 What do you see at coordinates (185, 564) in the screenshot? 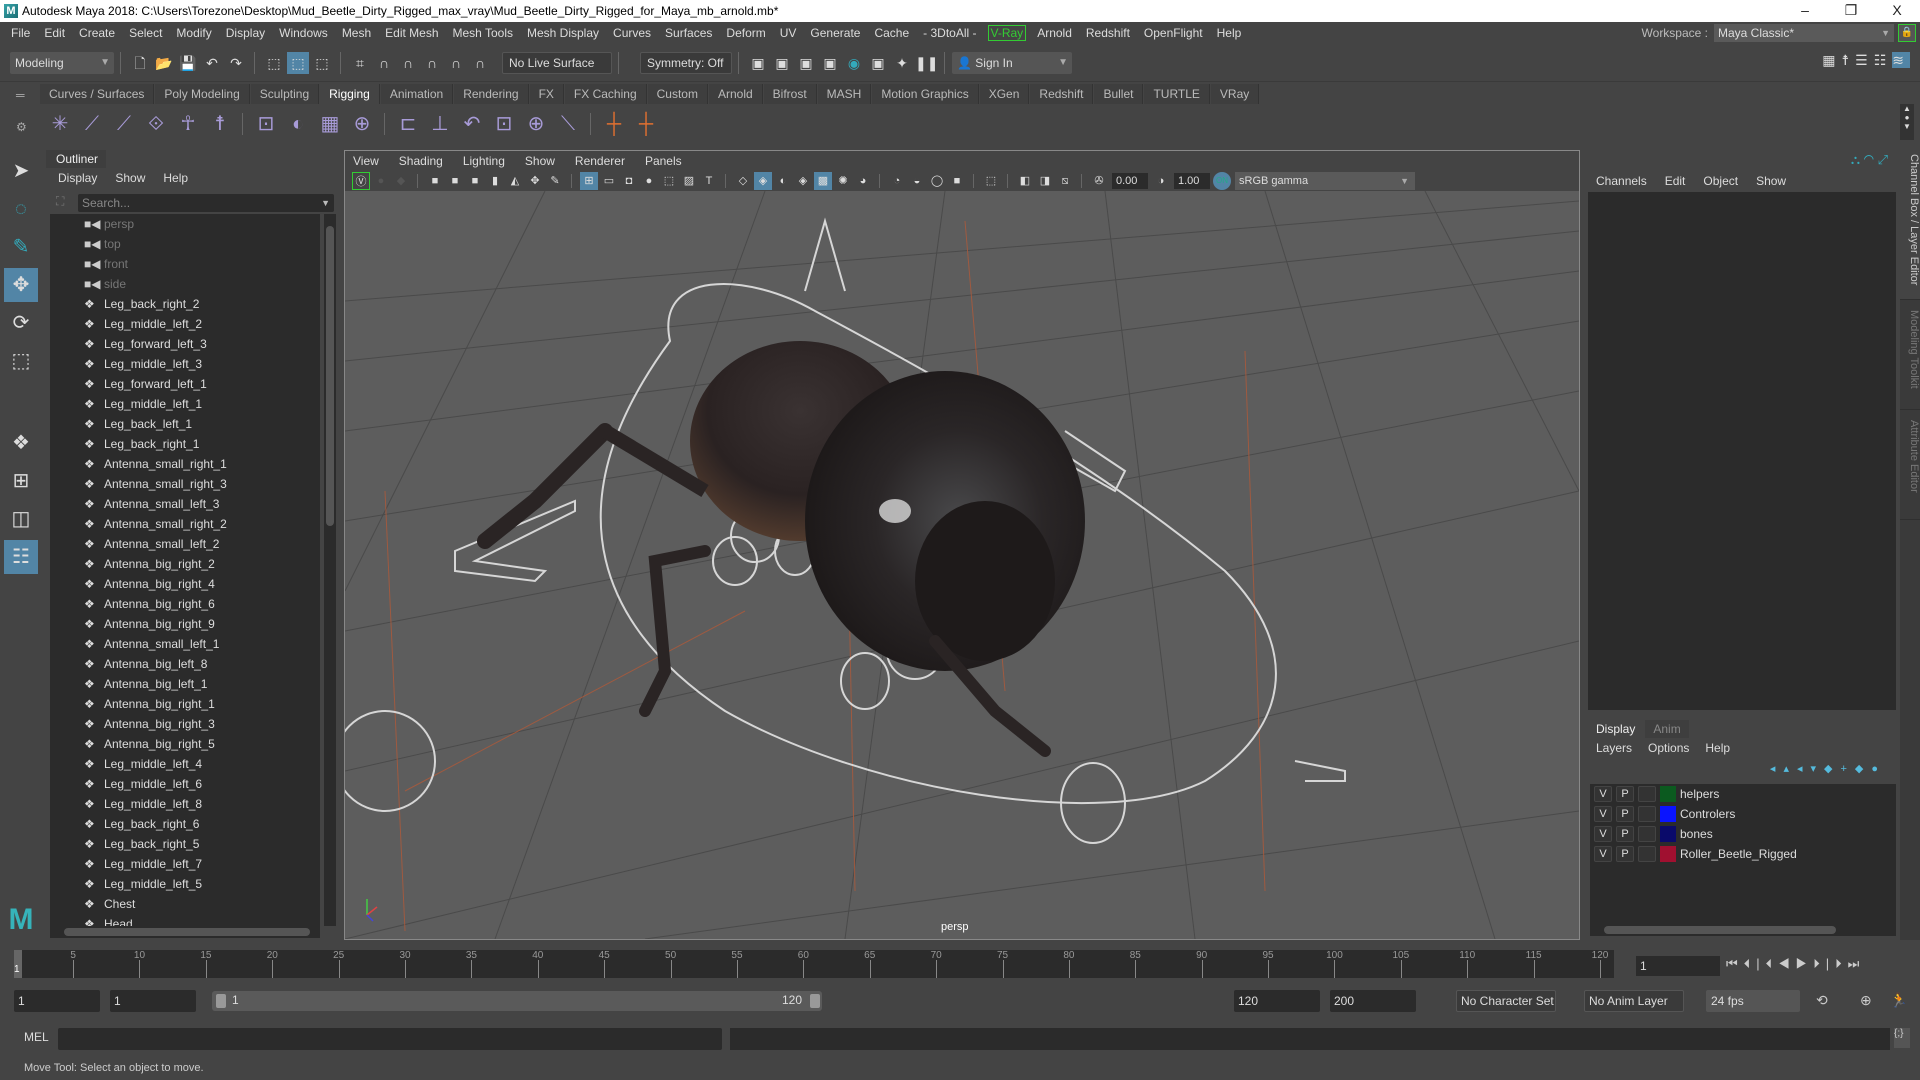
I see `outliner-item: ❖ Antenna_big_right_2` at bounding box center [185, 564].